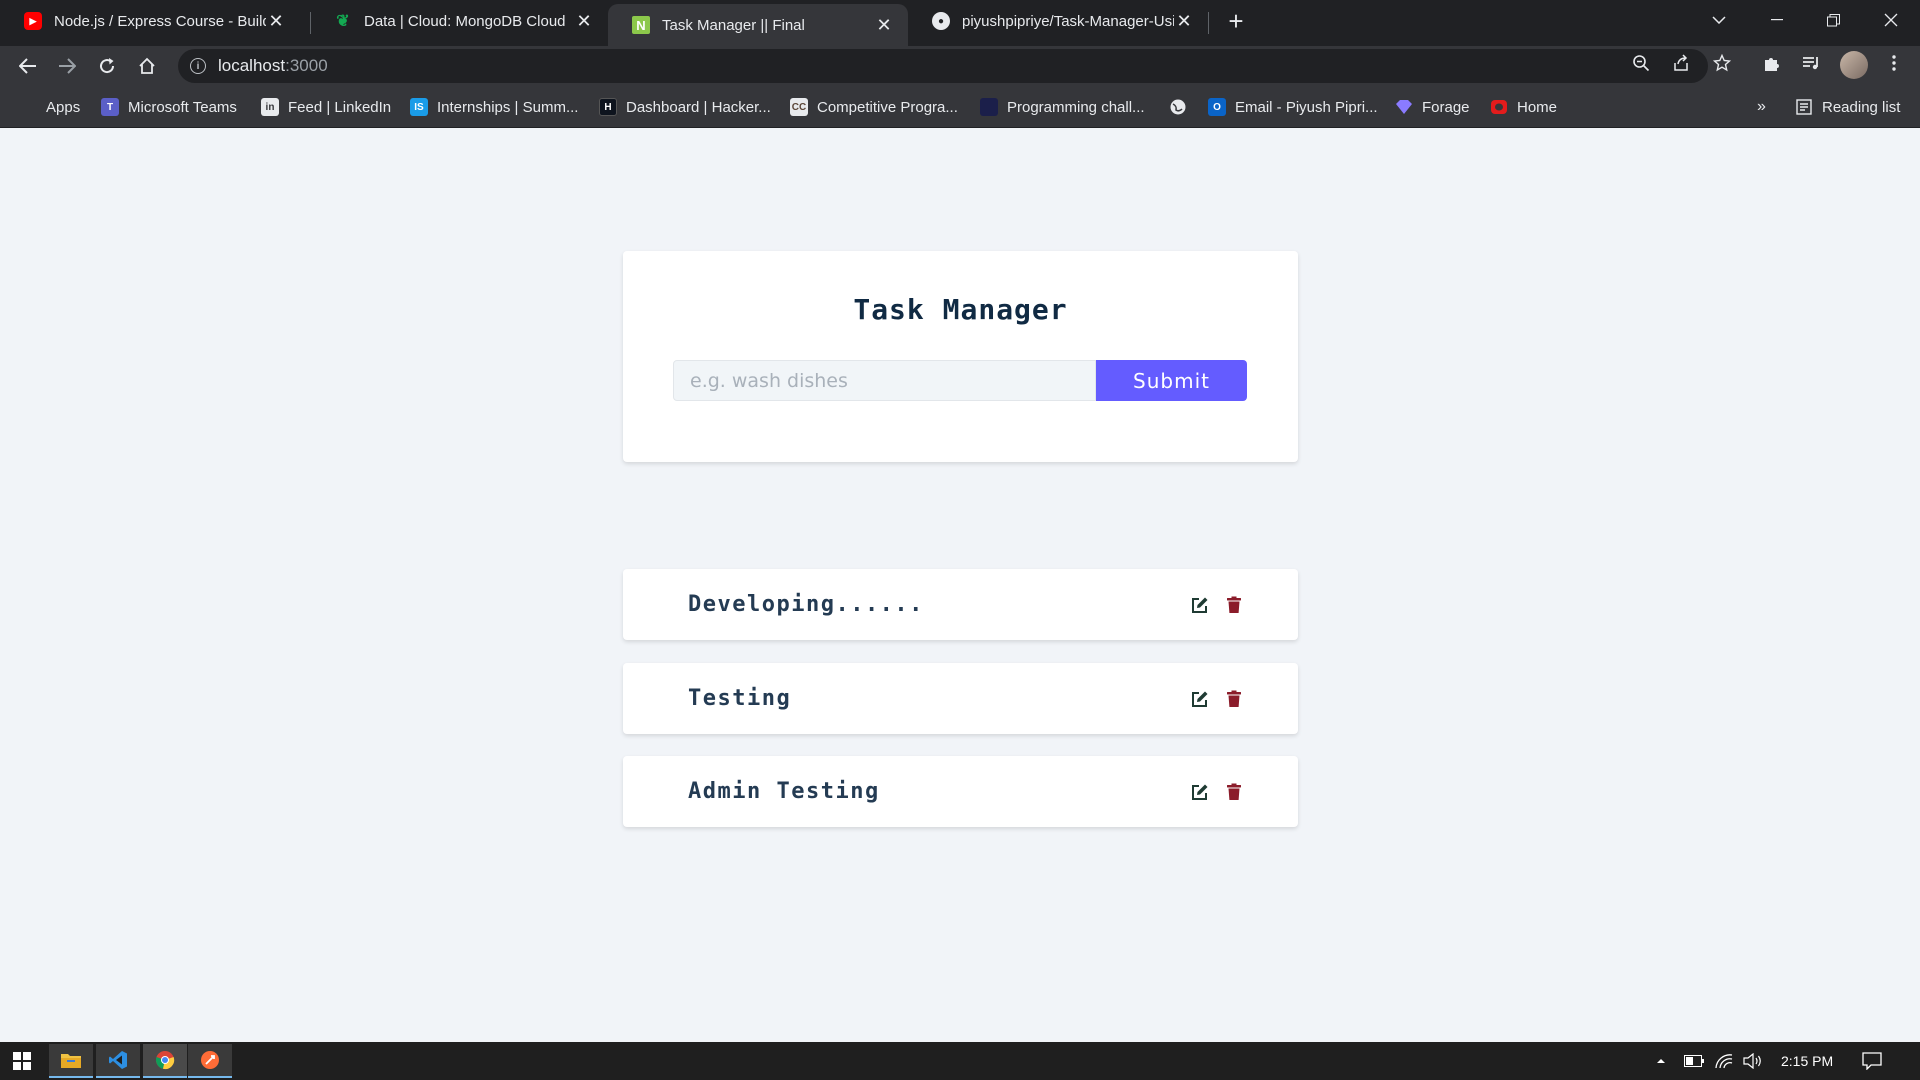  Describe the element at coordinates (465, 21) in the screenshot. I see `tab-title: Data | Cloud: MongoDB Cloud` at that location.